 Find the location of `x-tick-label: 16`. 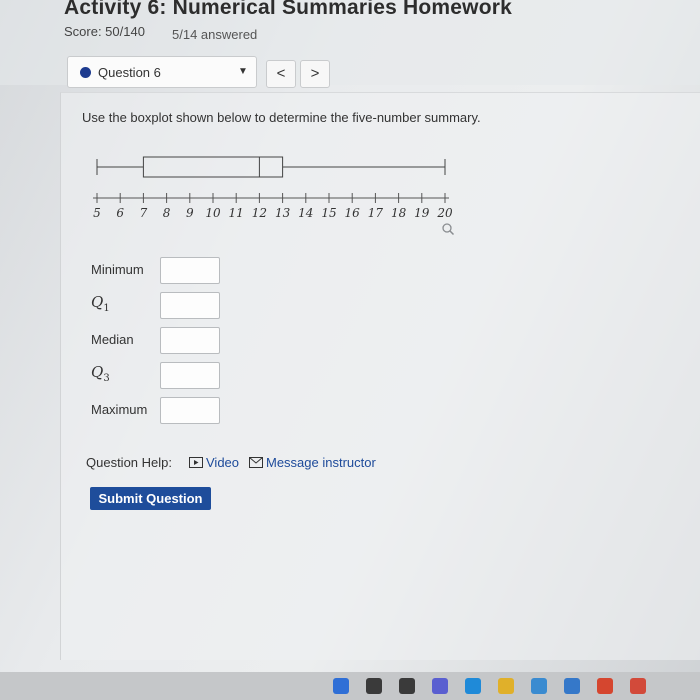

x-tick-label: 16 is located at coordinates (353, 213).